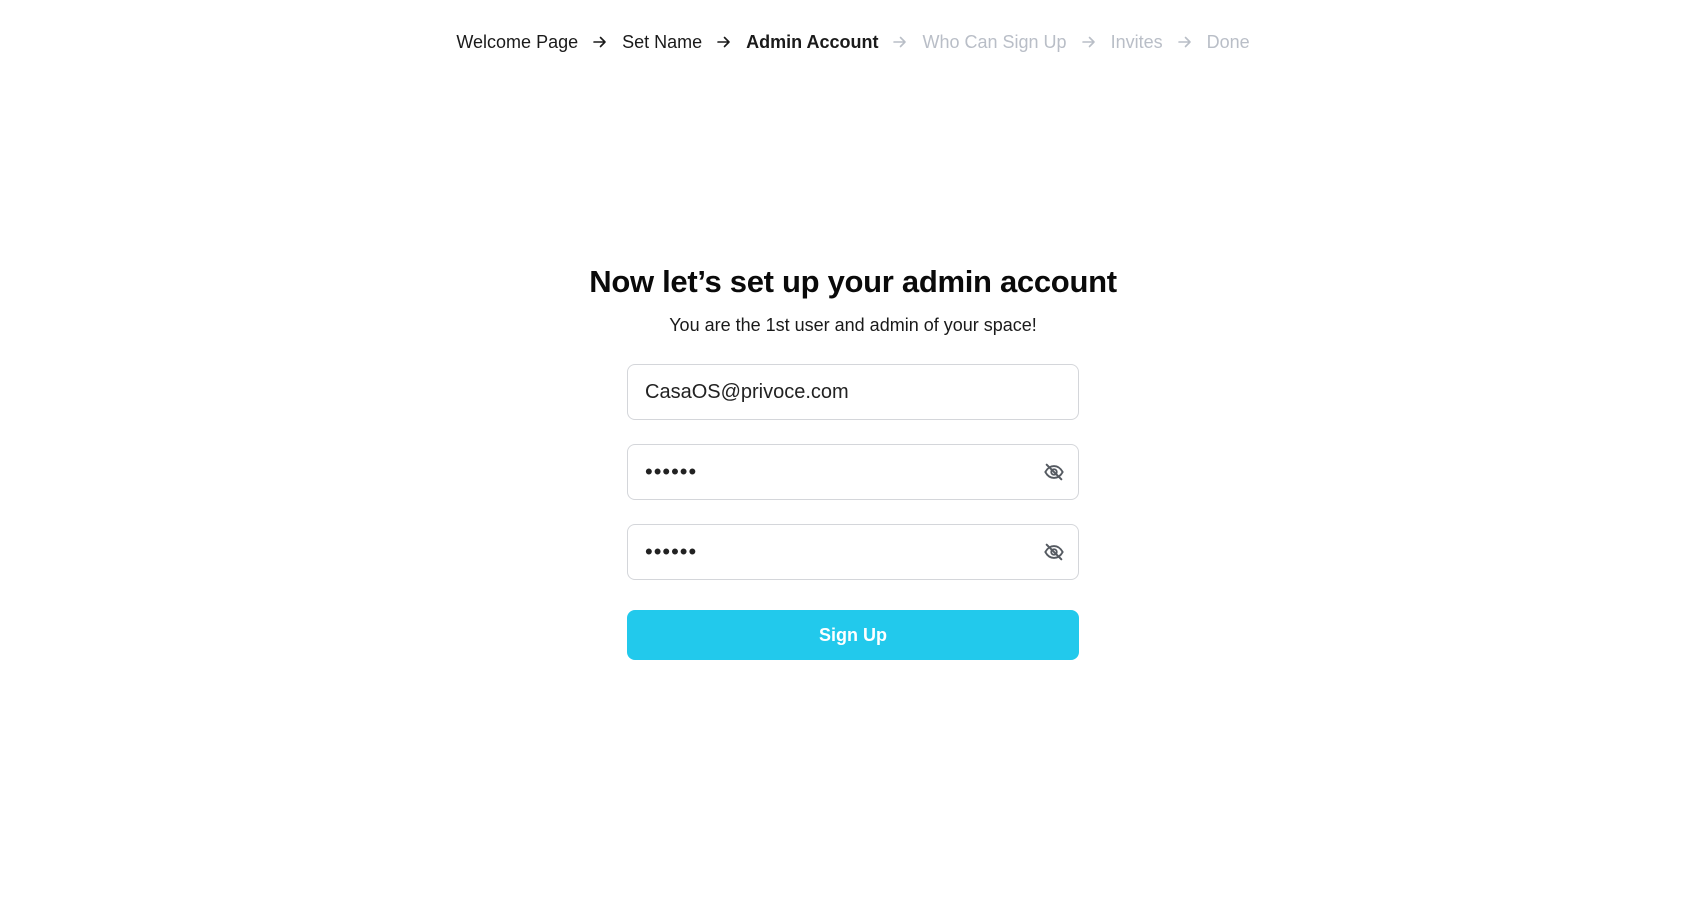 The height and width of the screenshot is (922, 1706). I want to click on confirm-password-field, so click(853, 552).